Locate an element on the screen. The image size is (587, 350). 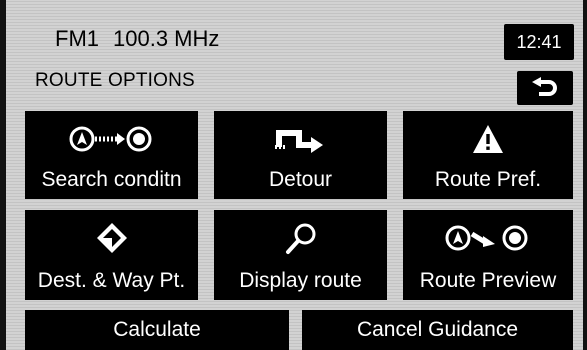
radio-frequency: 100.3 MHz is located at coordinates (166, 38).